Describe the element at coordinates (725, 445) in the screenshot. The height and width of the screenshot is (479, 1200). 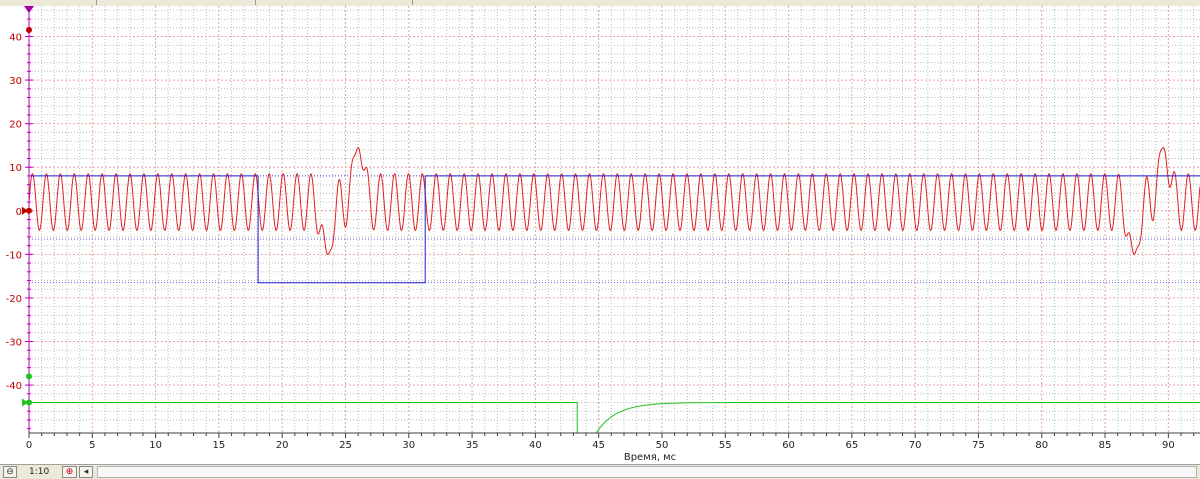
I see `x-tick-label: 55` at that location.